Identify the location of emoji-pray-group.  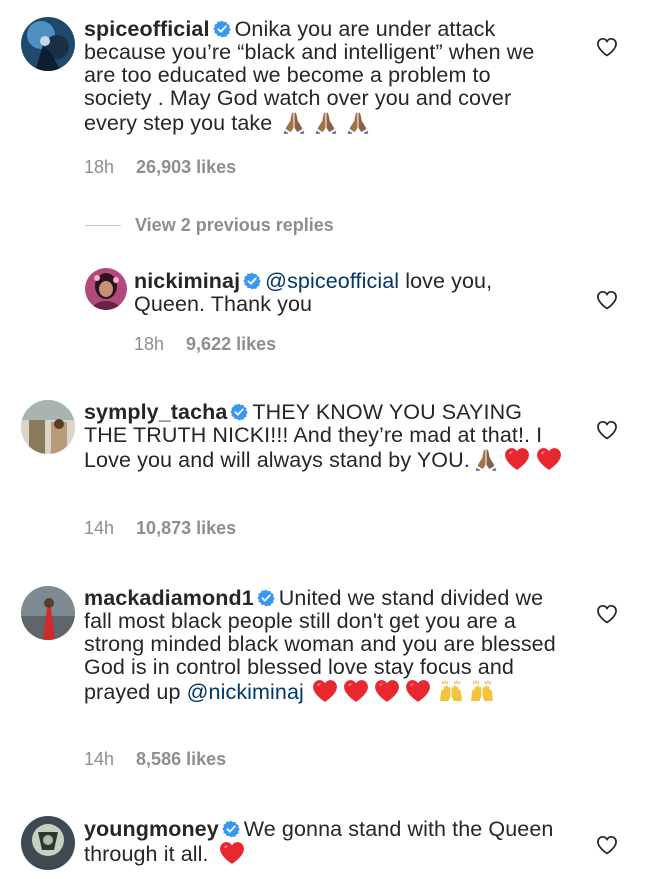
(326, 123).